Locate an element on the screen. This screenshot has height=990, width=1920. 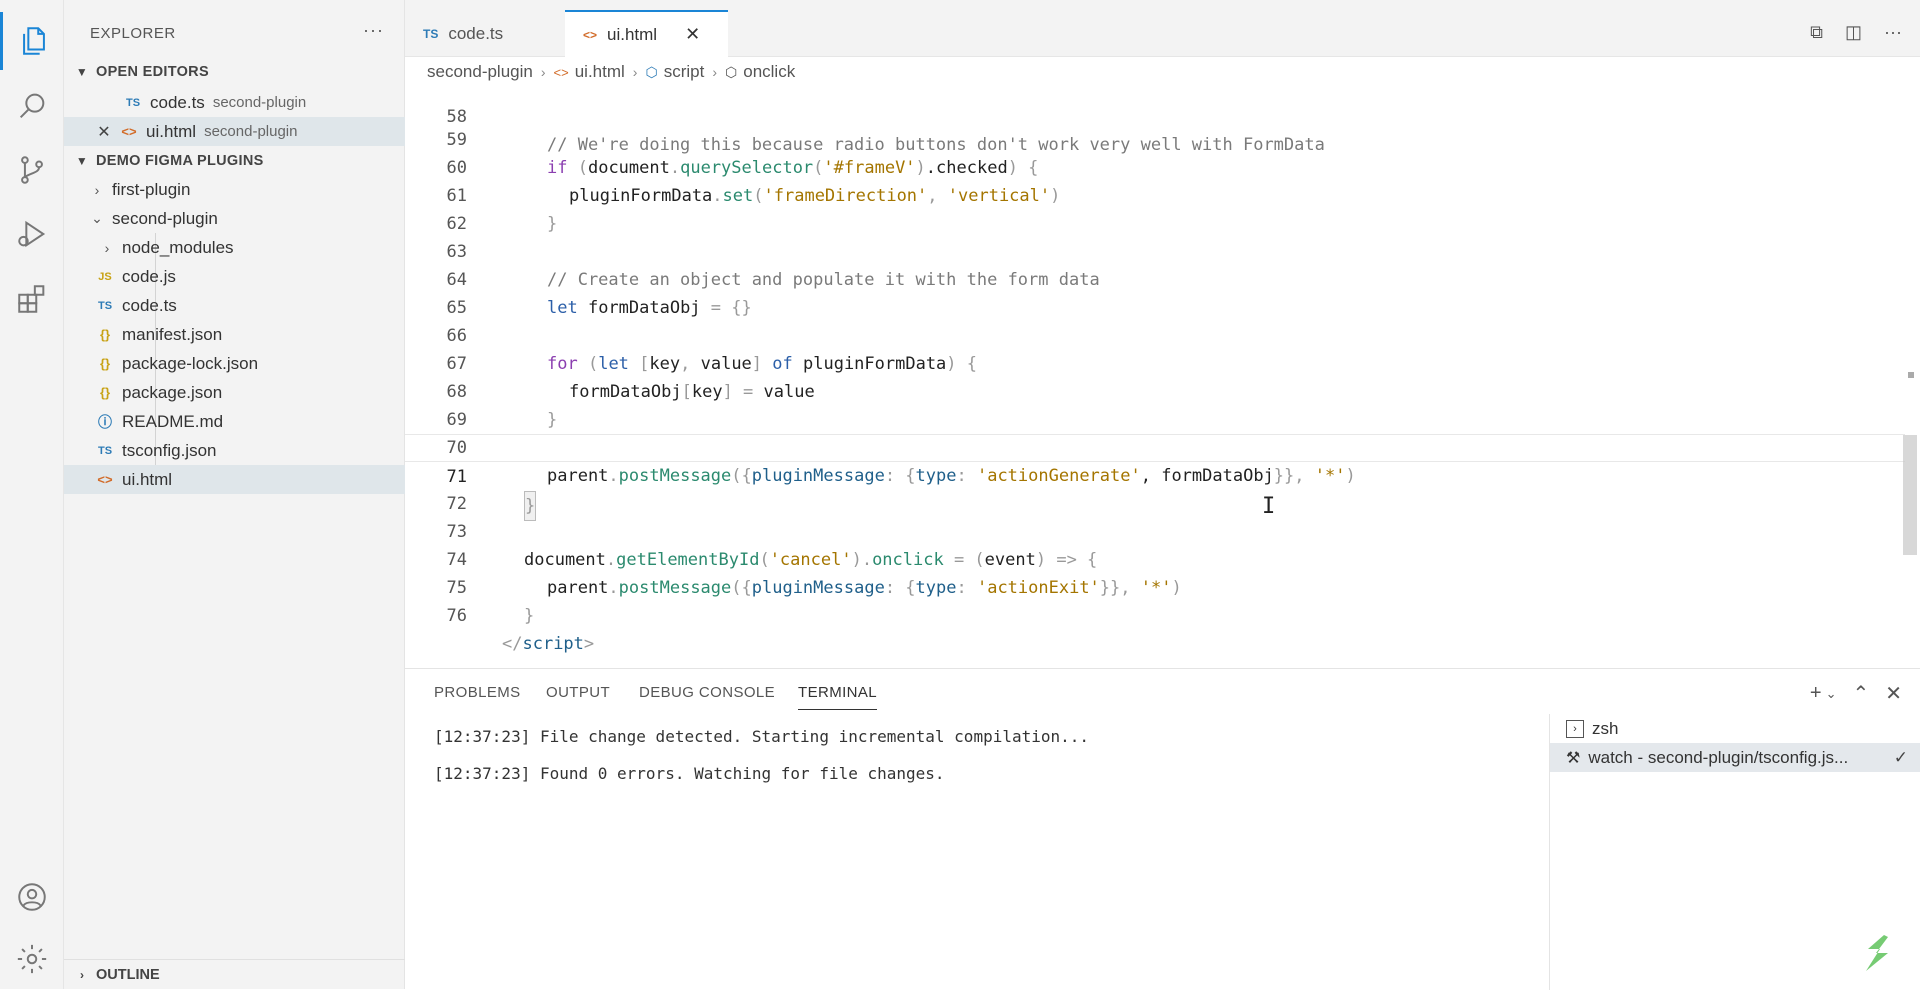
tree-item-label: manifest.json is located at coordinates (172, 334).